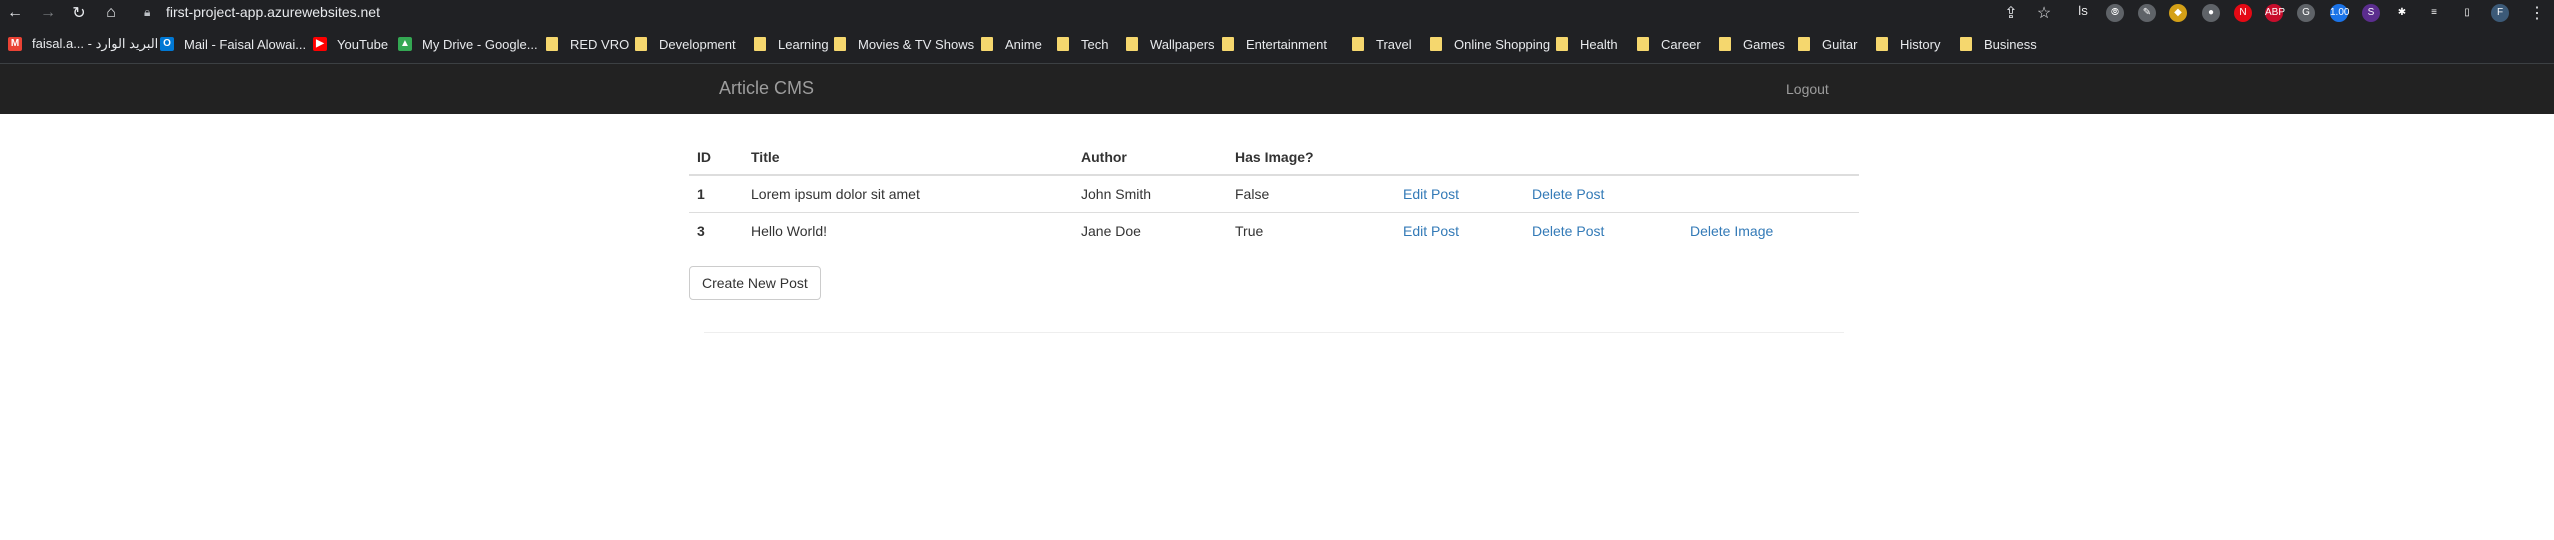 This screenshot has height=540, width=2554. What do you see at coordinates (48, 13) in the screenshot?
I see `forward-icon: →` at bounding box center [48, 13].